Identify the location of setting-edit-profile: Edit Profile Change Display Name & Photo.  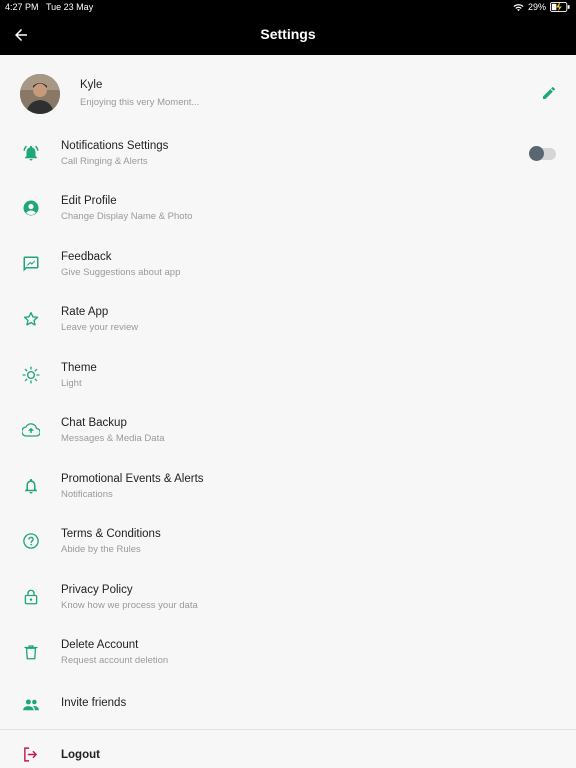
(288, 213).